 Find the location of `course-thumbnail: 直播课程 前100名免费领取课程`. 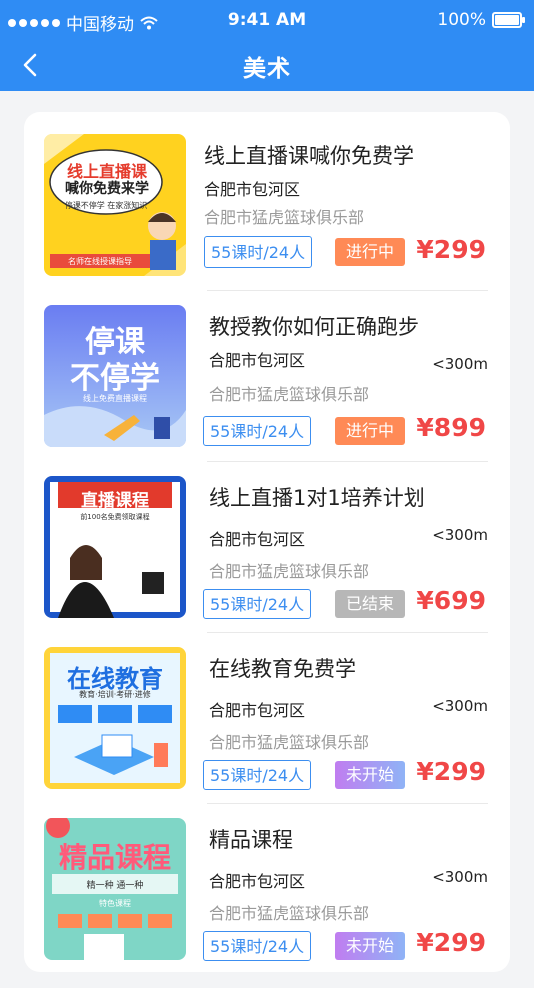

course-thumbnail: 直播课程 前100名免费领取课程 is located at coordinates (115, 547).